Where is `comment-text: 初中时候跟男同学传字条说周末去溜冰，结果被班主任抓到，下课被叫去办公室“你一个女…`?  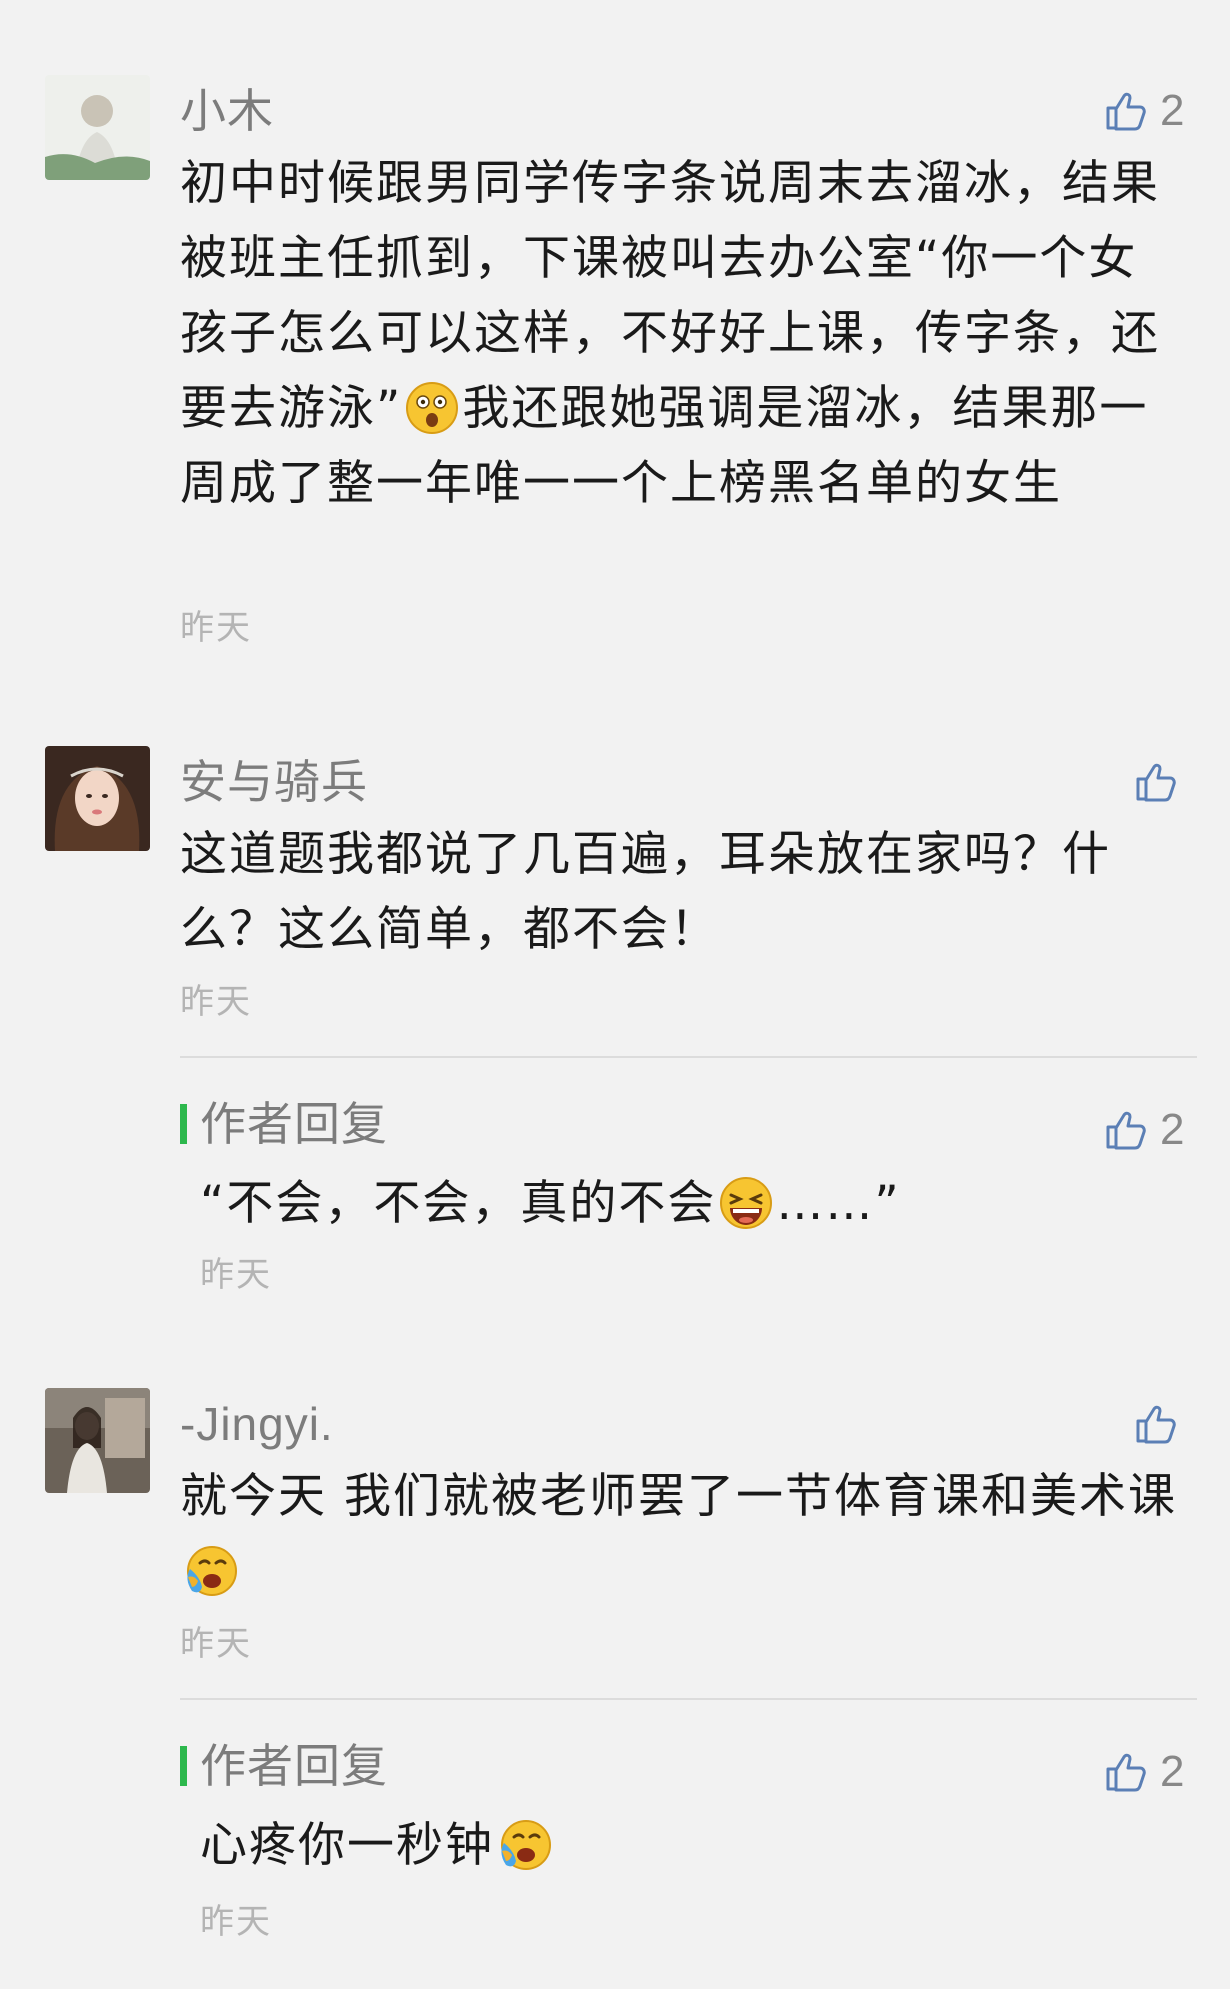 comment-text: 初中时候跟男同学传字条说周末去溜冰，结果被班主任抓到，下课被叫去办公室“你一个女… is located at coordinates (670, 333).